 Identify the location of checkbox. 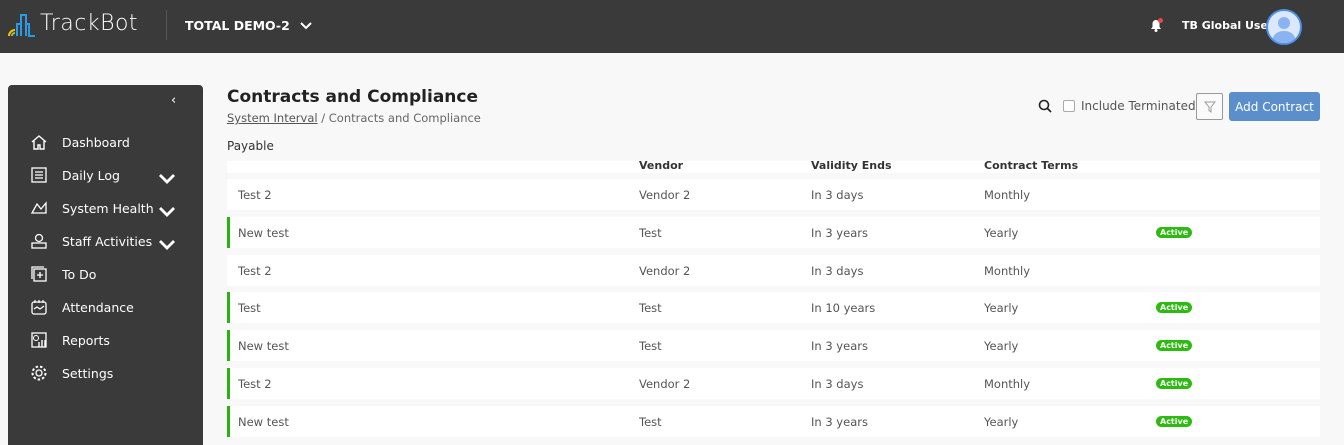
(1069, 106).